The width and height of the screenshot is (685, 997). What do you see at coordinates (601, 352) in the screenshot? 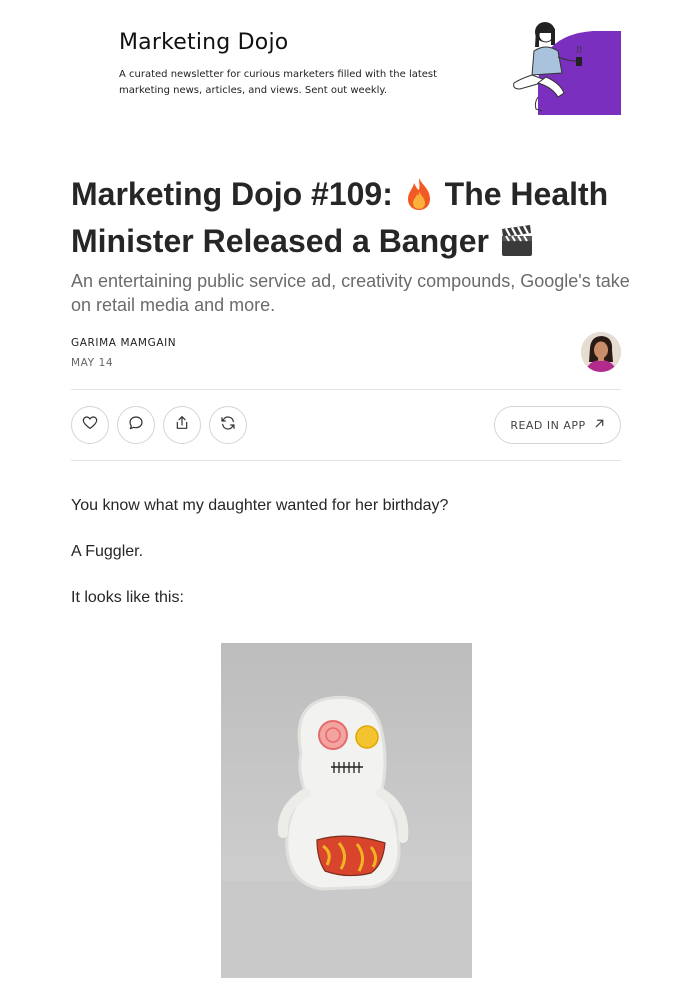
I see `author-avatar` at bounding box center [601, 352].